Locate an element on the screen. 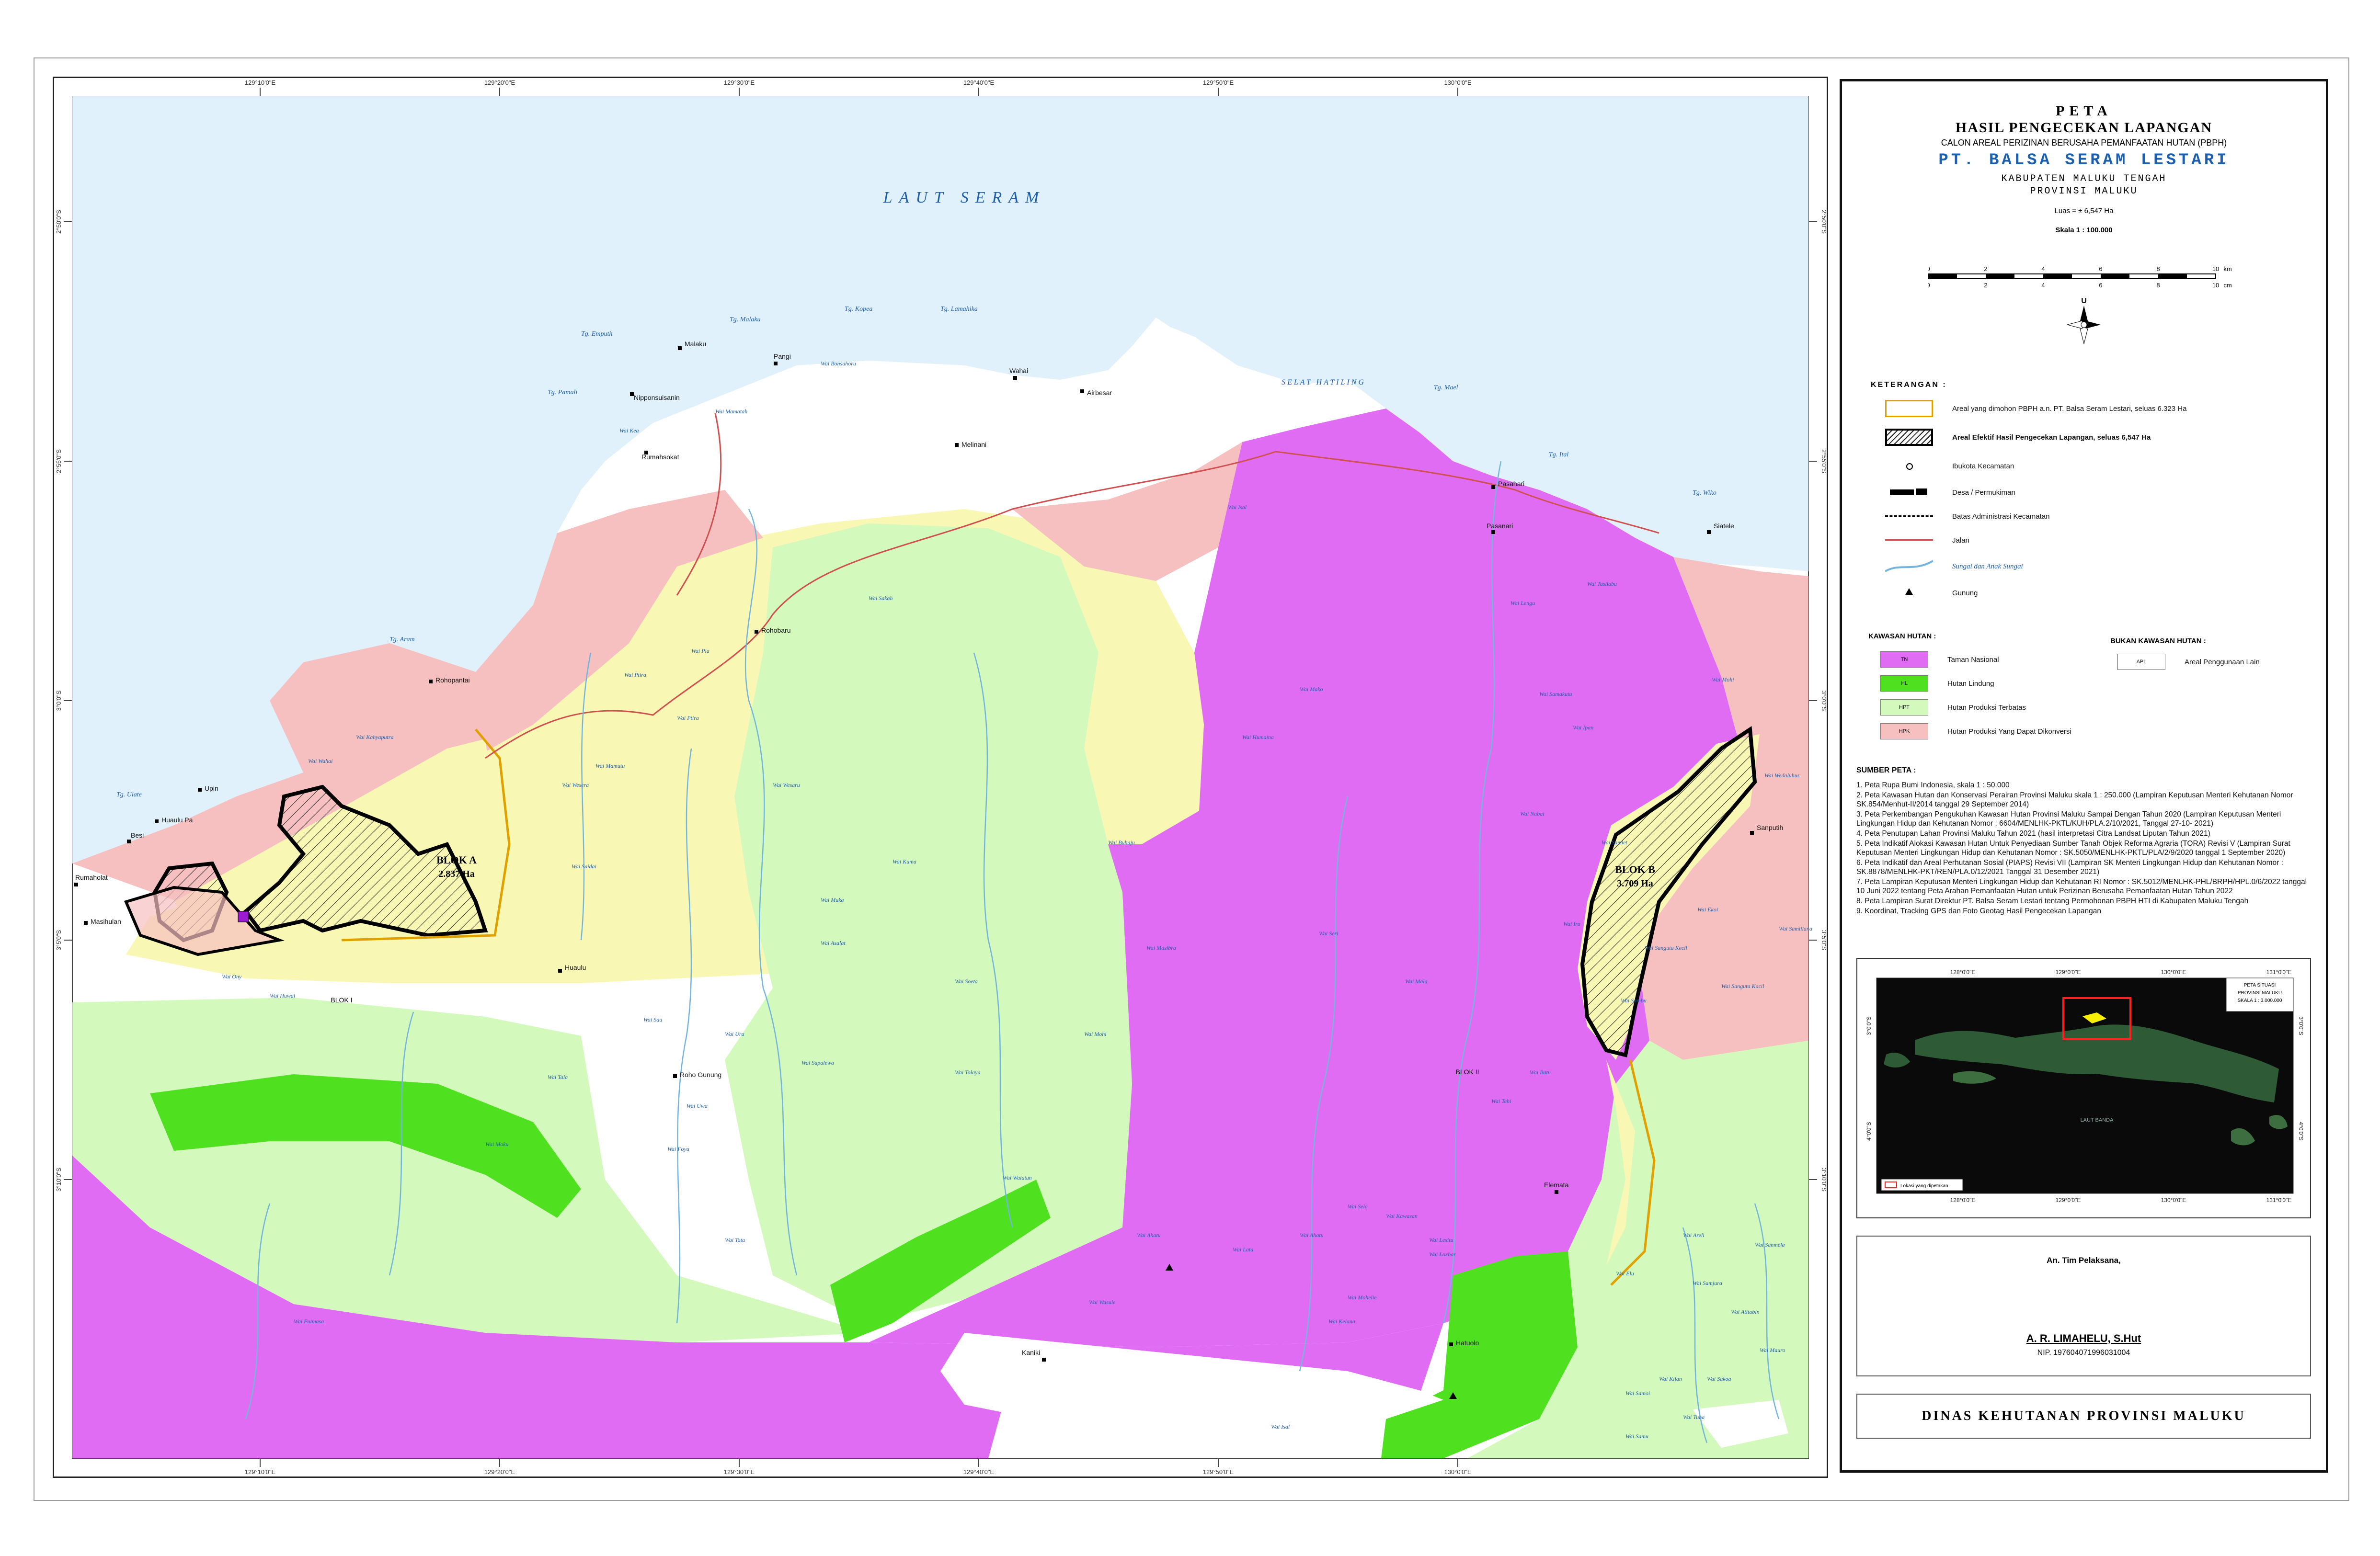  legend-label: Taman Nasional is located at coordinates (1973, 659).